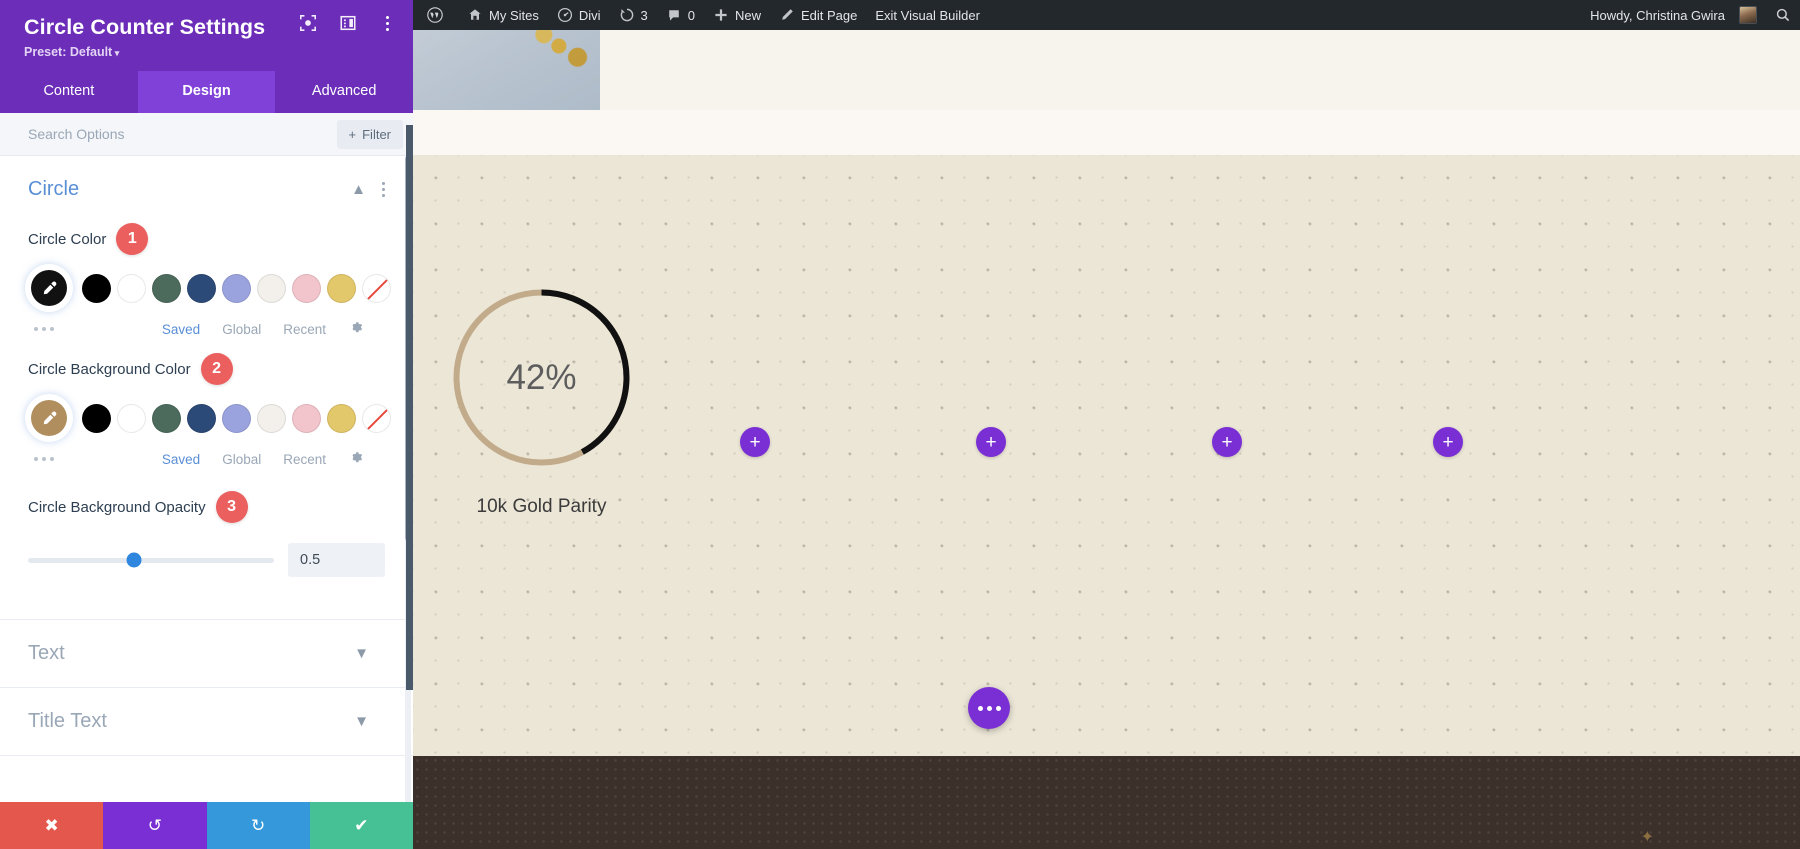  Describe the element at coordinates (206, 653) in the screenshot. I see `section-text: Text ▼` at that location.